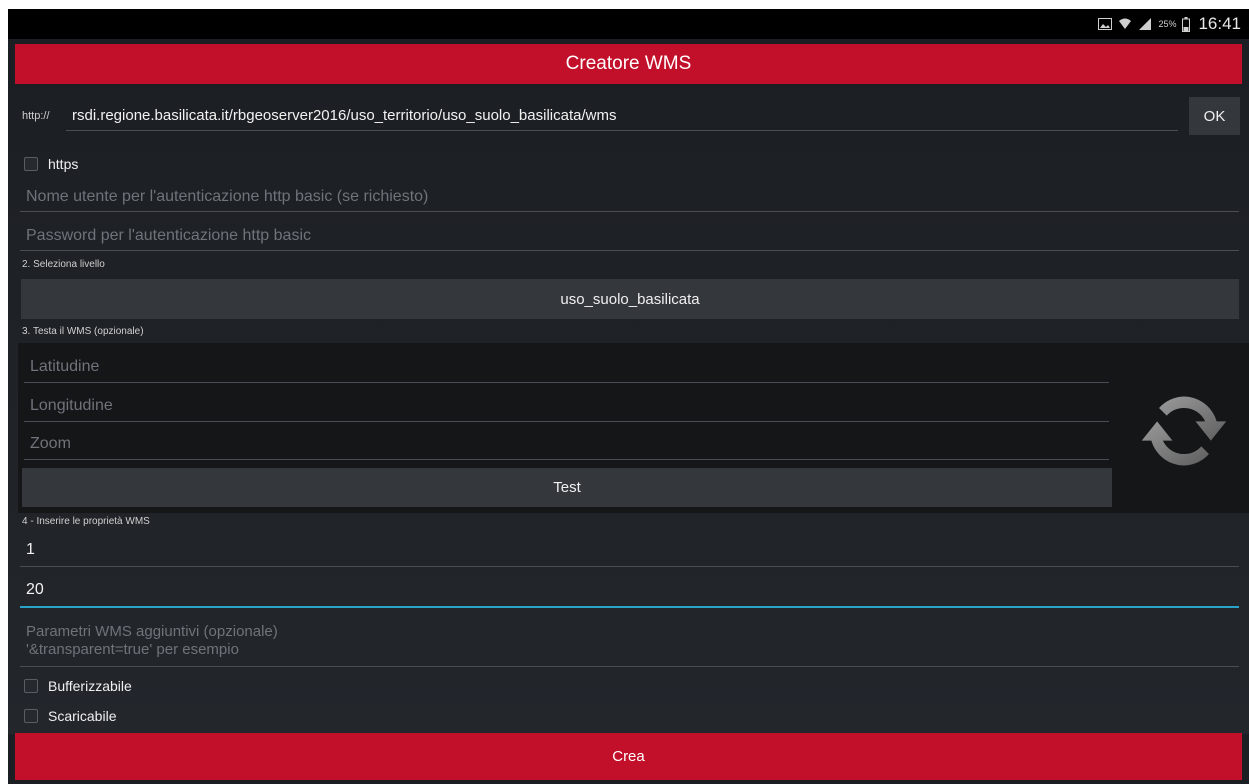  Describe the element at coordinates (36, 116) in the screenshot. I see `url-prefix: http://` at that location.